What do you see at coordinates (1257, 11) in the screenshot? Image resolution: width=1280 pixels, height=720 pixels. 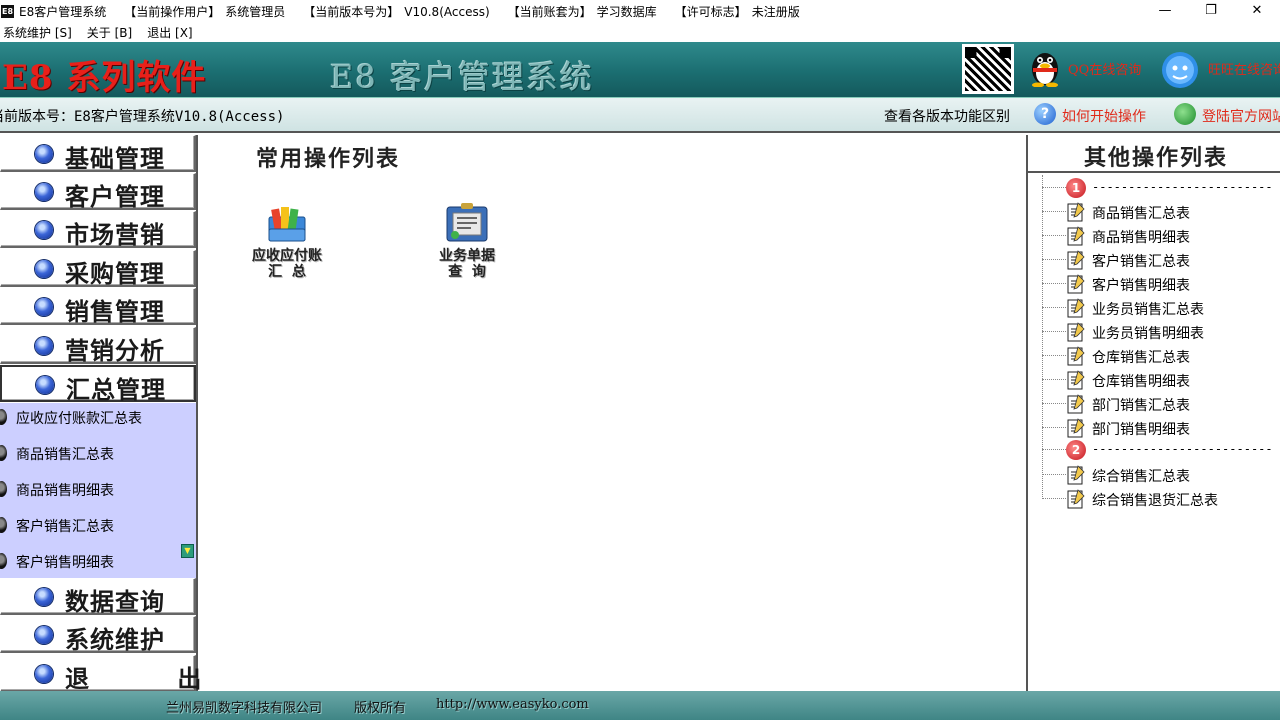 I see `close-button: ✕` at bounding box center [1257, 11].